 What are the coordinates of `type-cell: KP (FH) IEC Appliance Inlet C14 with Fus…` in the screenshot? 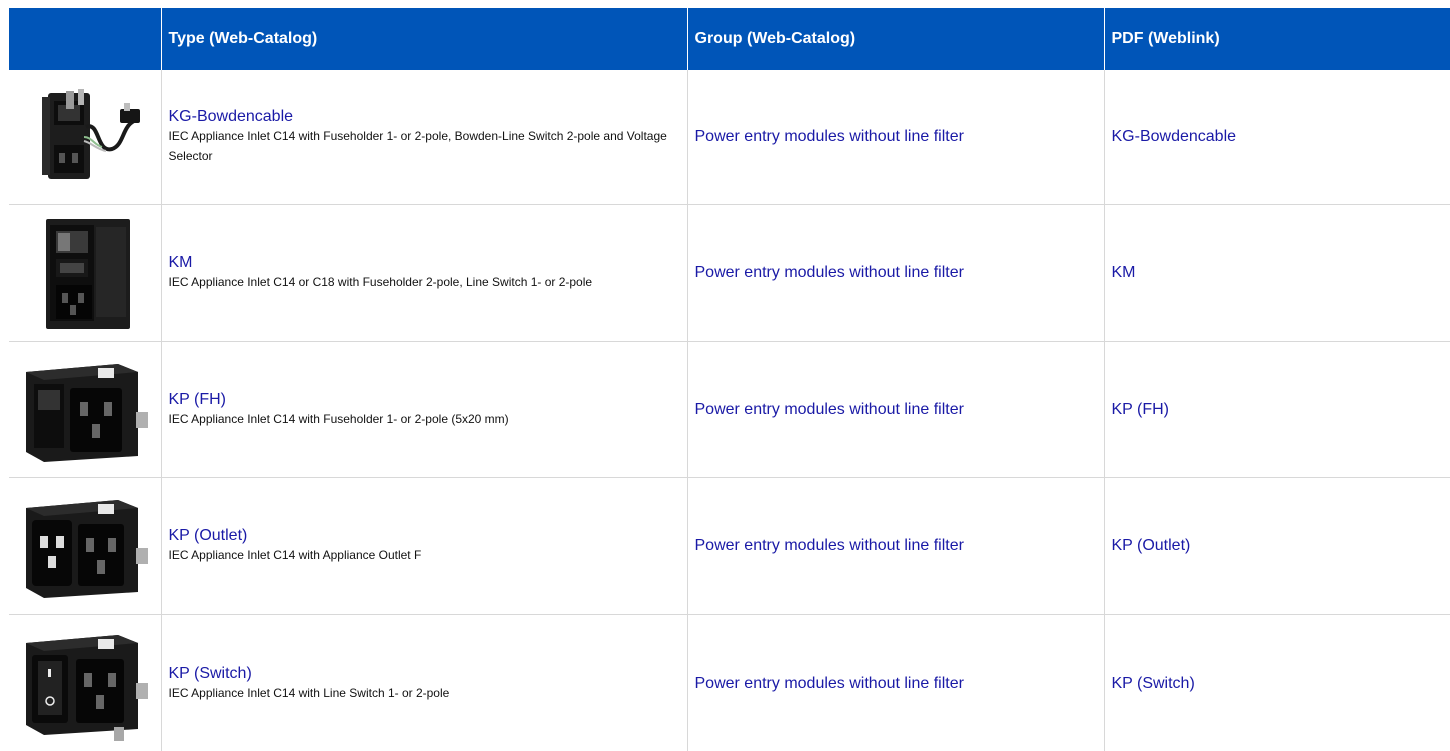 It's located at (424, 409).